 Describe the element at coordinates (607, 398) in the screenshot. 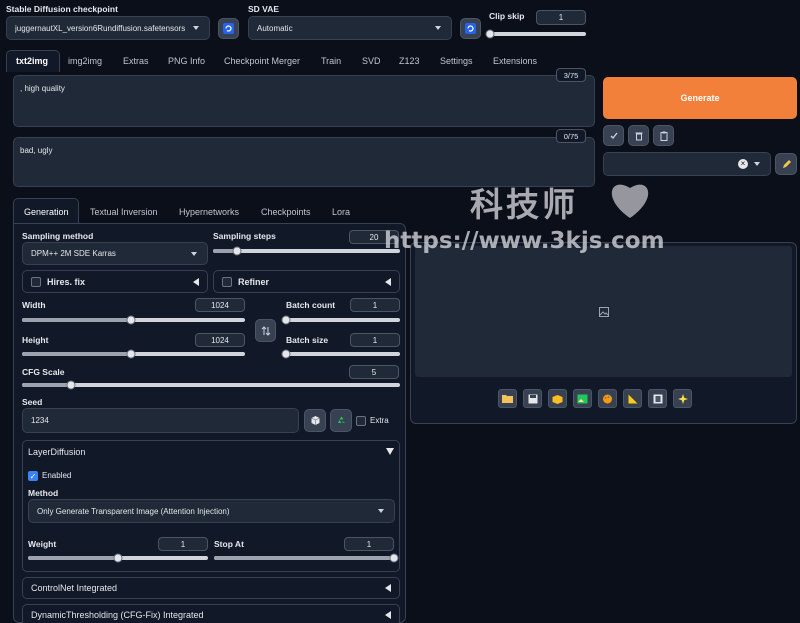

I see `send-to-inpaint-button` at that location.